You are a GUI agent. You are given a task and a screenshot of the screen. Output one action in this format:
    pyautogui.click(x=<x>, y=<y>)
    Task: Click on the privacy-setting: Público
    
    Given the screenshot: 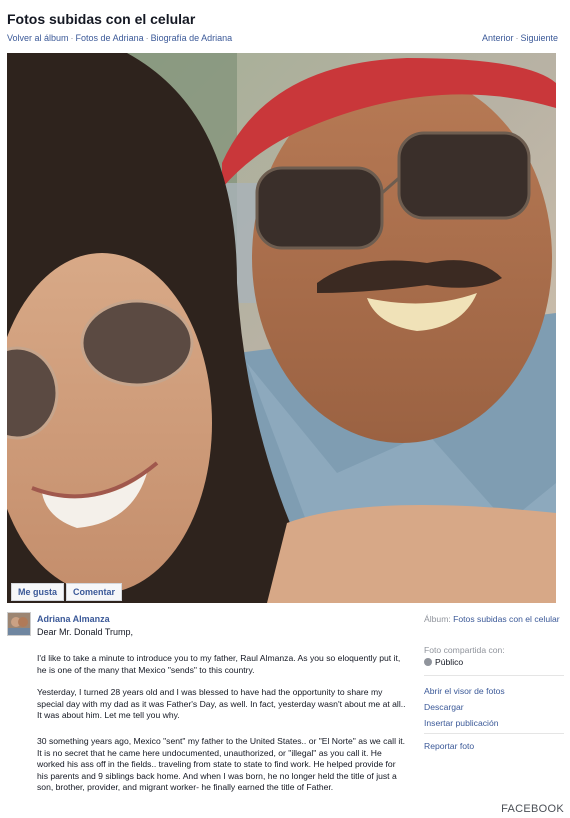 What is the action you would take?
    pyautogui.click(x=443, y=662)
    